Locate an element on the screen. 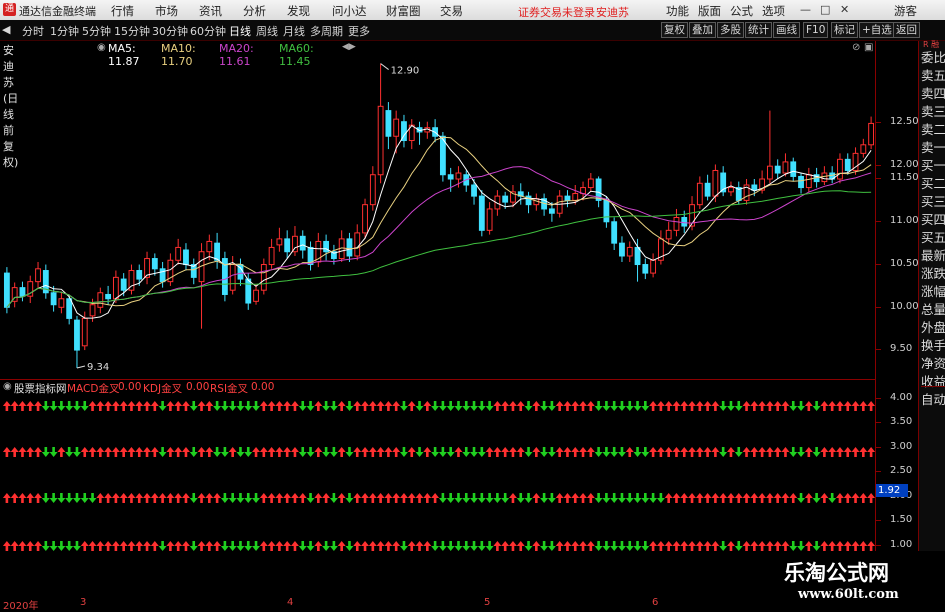 The height and width of the screenshot is (612, 945). restore-icon: □ is located at coordinates (825, 9).